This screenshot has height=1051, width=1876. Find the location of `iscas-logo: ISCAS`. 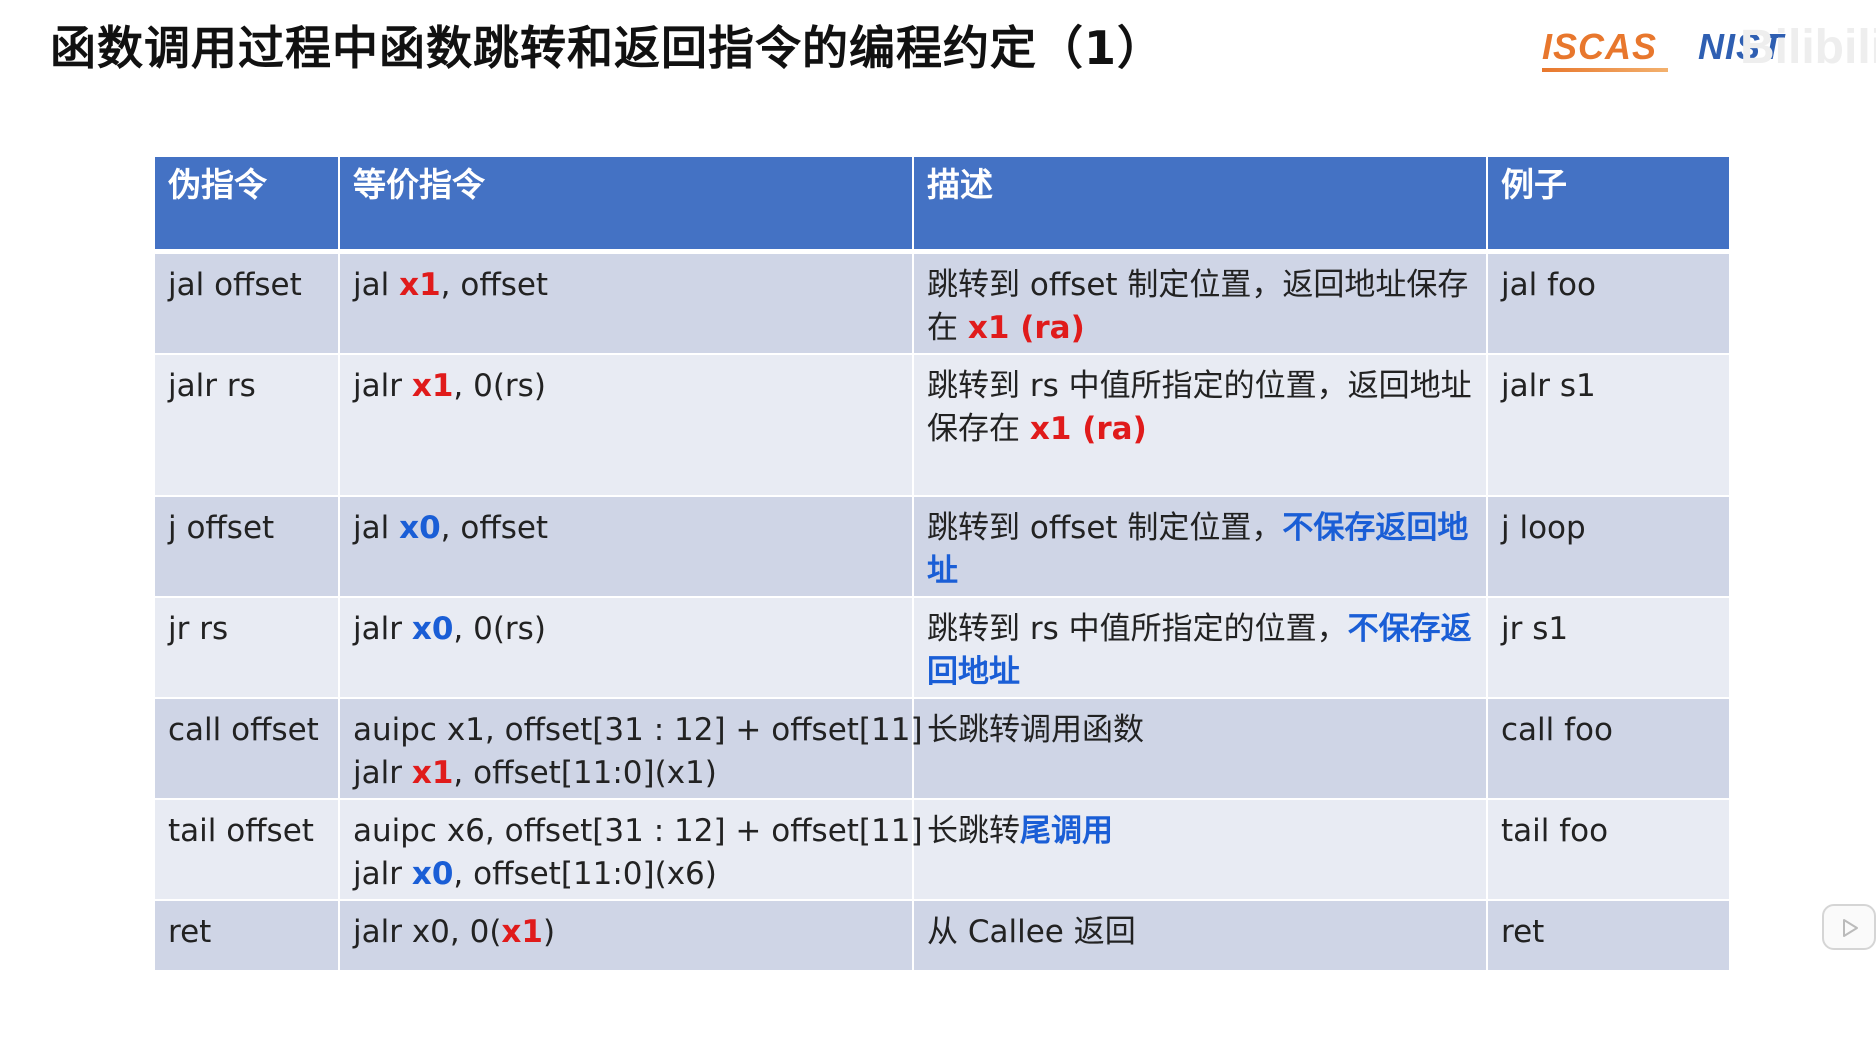

iscas-logo: ISCAS is located at coordinates (1600, 46).